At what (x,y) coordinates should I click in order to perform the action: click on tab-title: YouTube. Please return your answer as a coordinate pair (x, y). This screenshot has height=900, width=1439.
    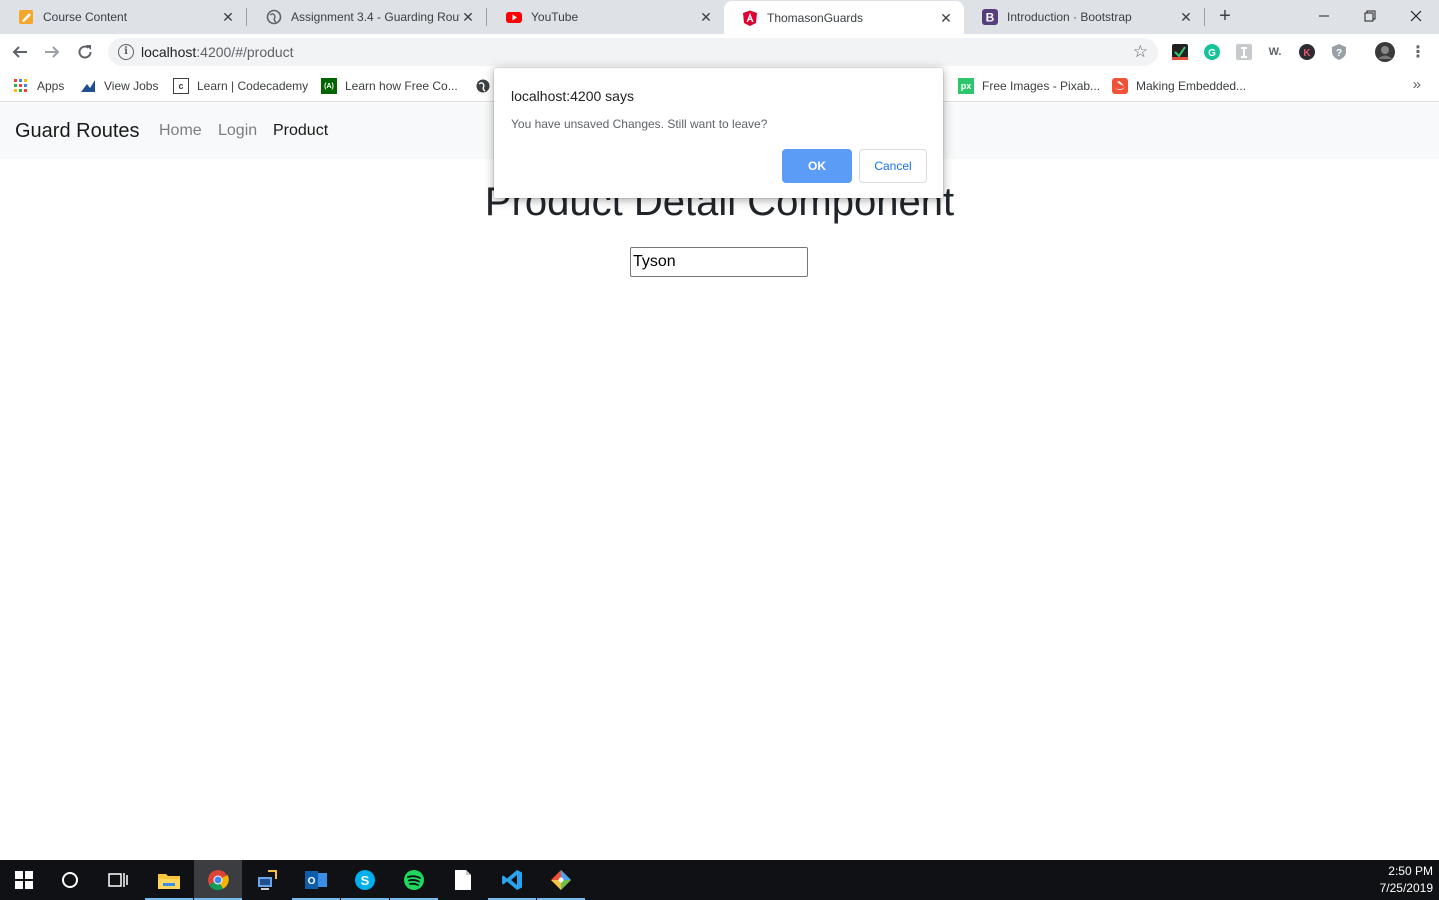
    Looking at the image, I should click on (555, 17).